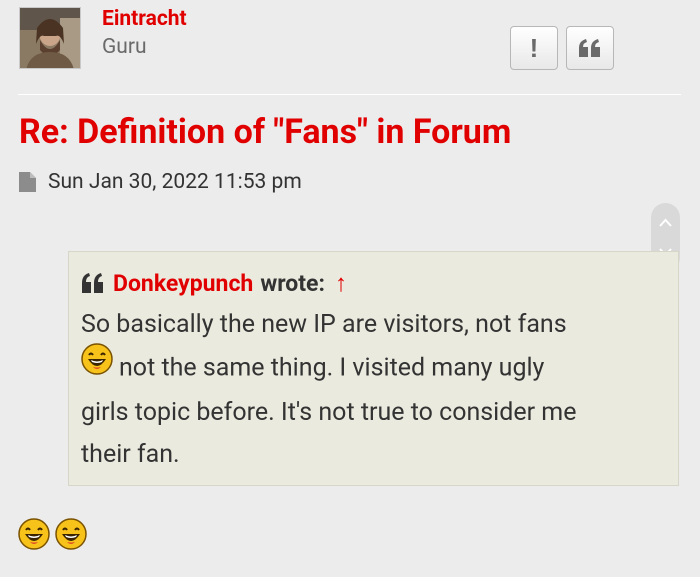  Describe the element at coordinates (144, 19) in the screenshot. I see `username: Eintracht` at that location.